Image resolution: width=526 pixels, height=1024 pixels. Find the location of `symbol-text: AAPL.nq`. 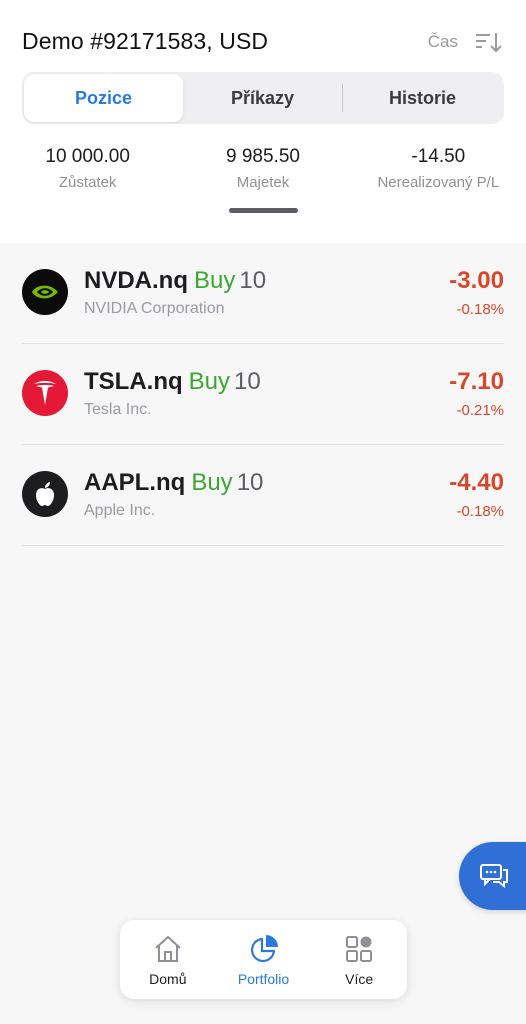

symbol-text: AAPL.nq is located at coordinates (135, 482).